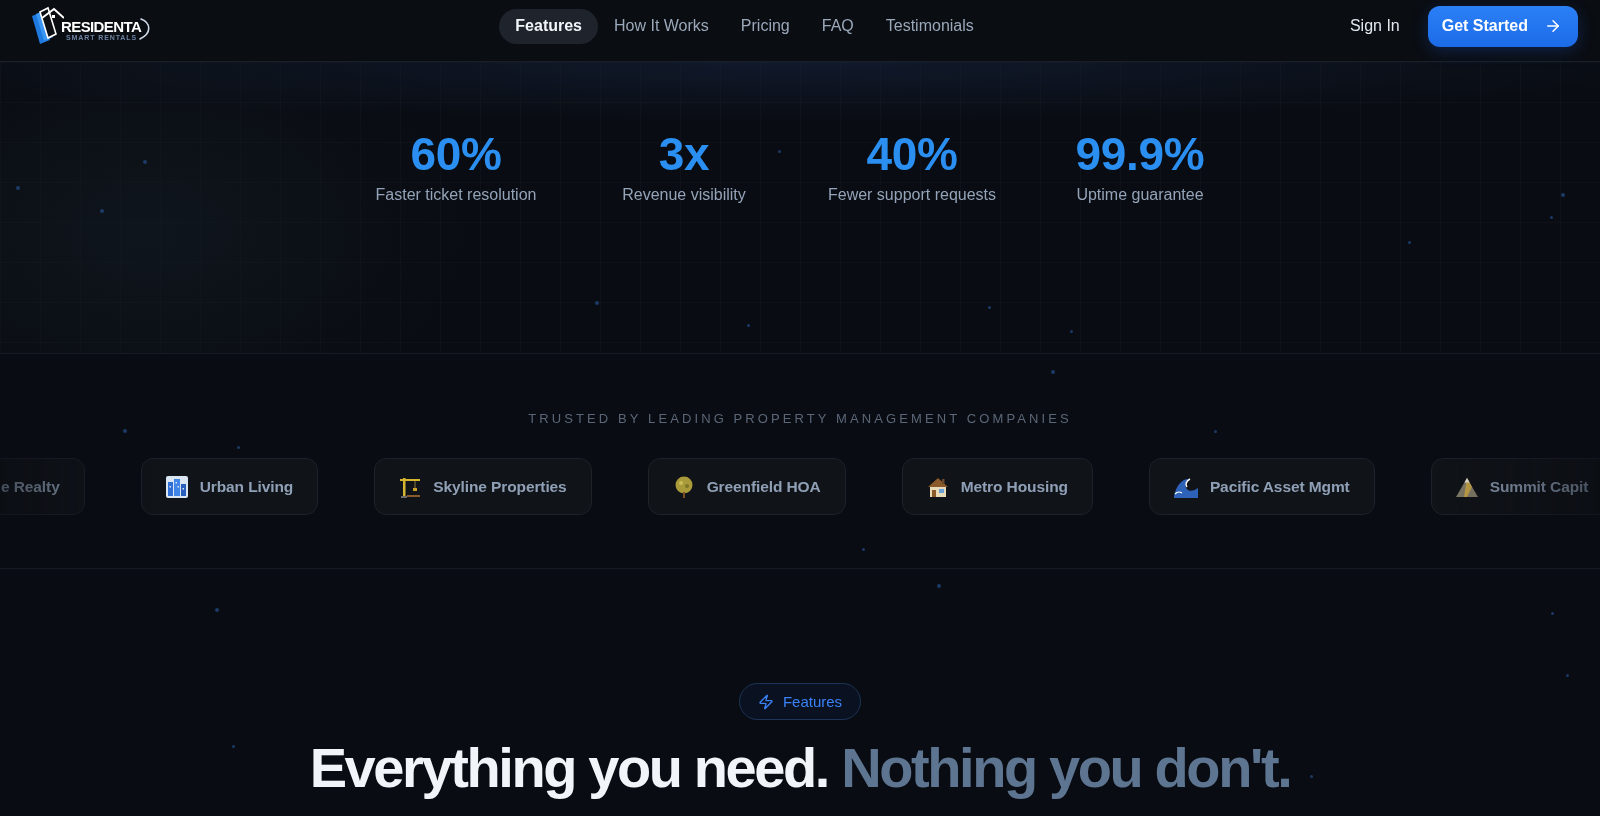  I want to click on stat-value: 40%, so click(912, 154).